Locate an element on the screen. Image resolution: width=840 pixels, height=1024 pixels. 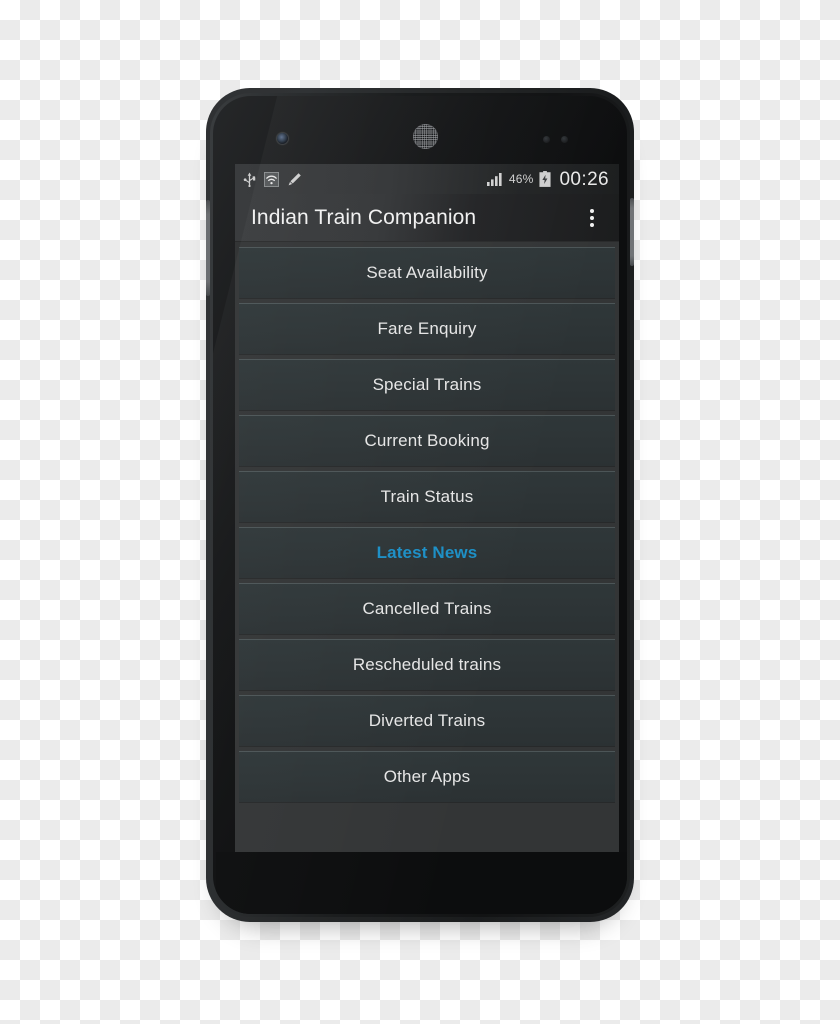
menu-item-label: Seat Availability is located at coordinates (427, 272).